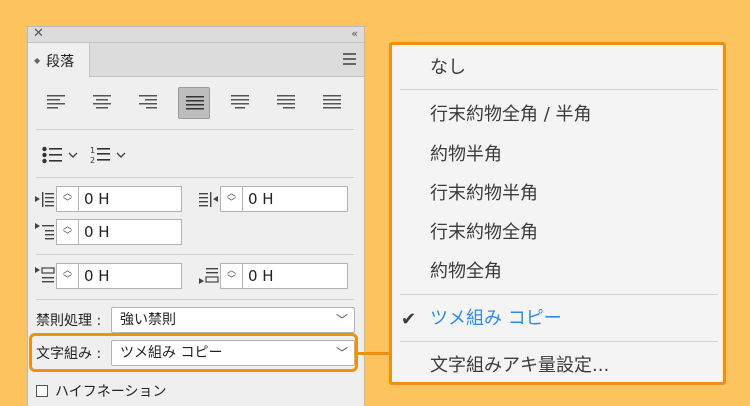 This screenshot has height=406, width=750. I want to click on first-line-indent-stepper: ︿ ﹀, so click(67, 232).